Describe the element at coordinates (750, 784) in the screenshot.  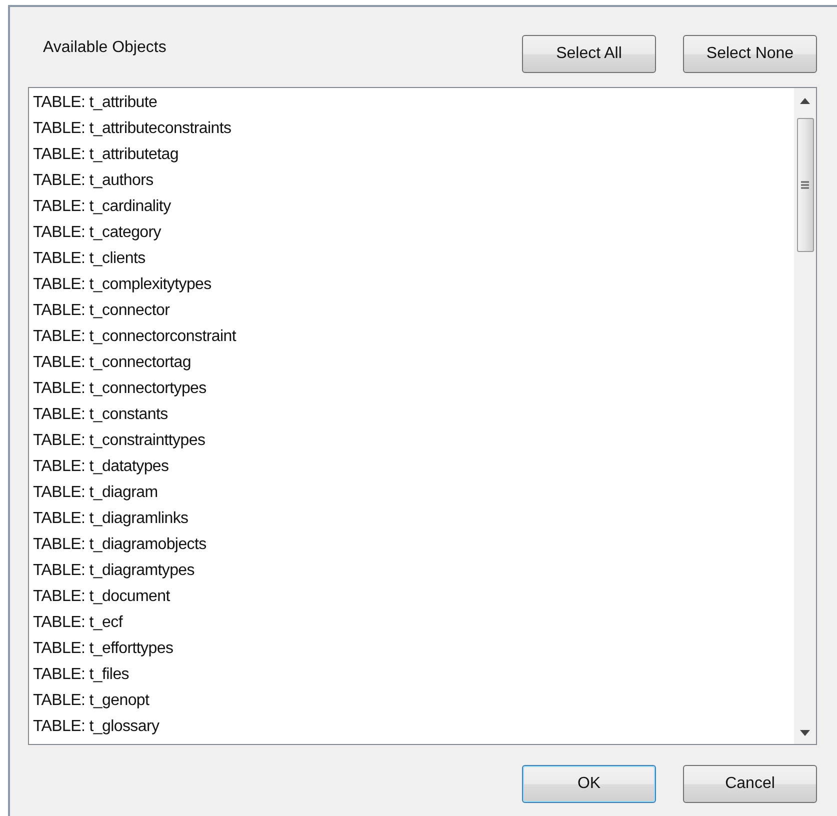
I see `cancel-button: Cancel` at that location.